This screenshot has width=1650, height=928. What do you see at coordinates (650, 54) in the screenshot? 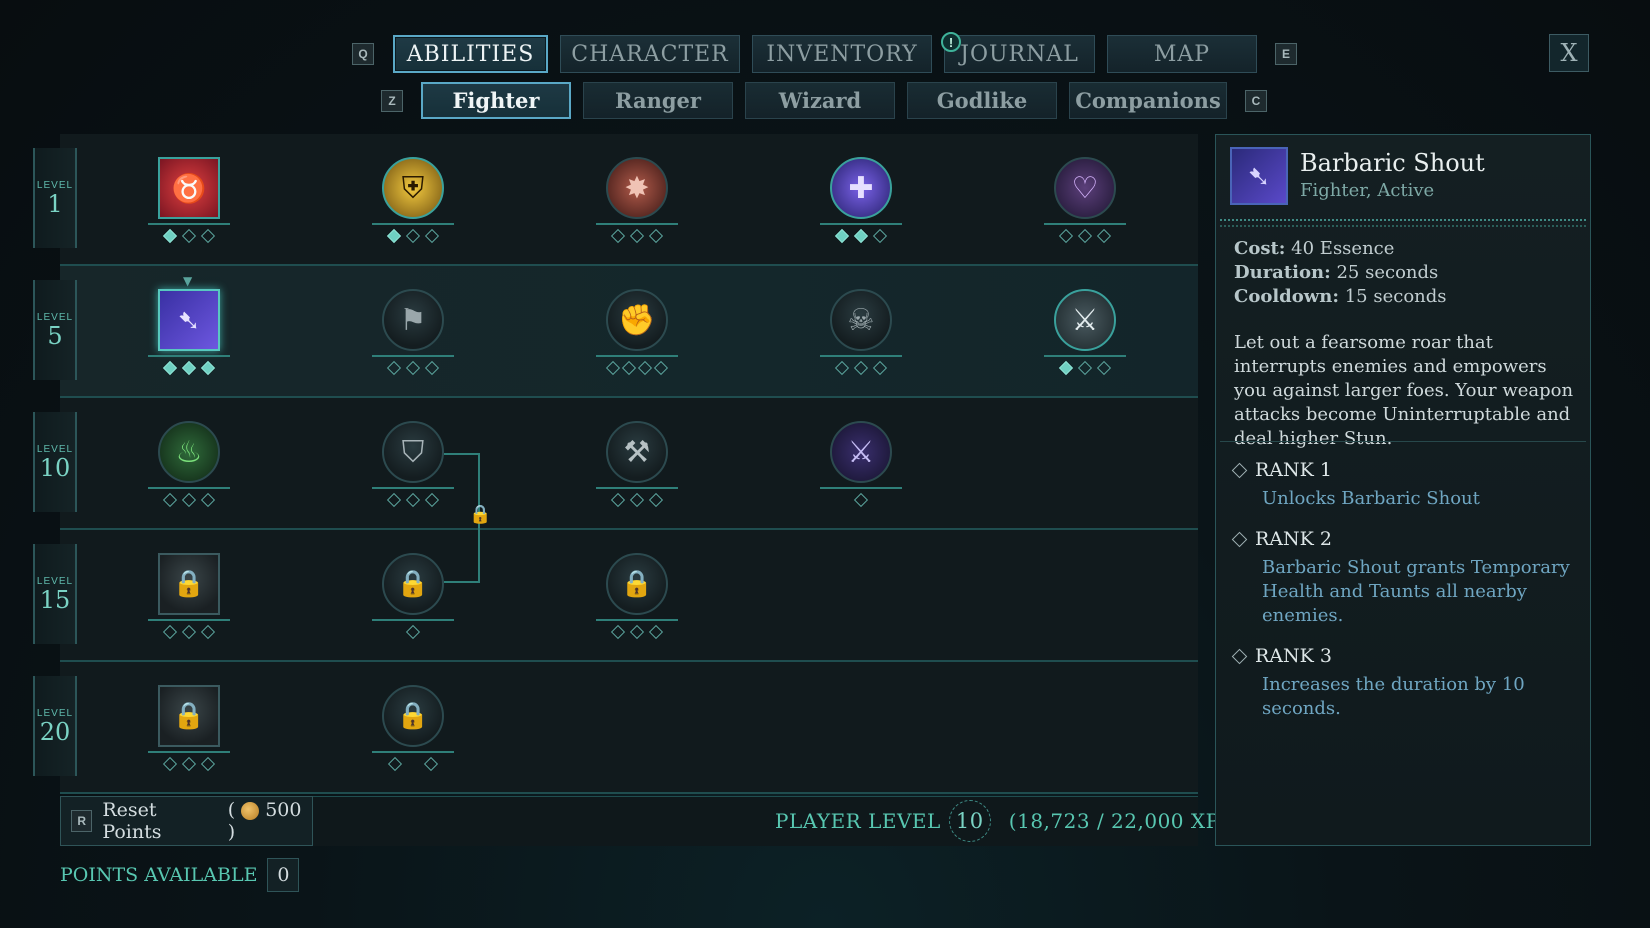
I see `tab-character: CHARACTER` at bounding box center [650, 54].